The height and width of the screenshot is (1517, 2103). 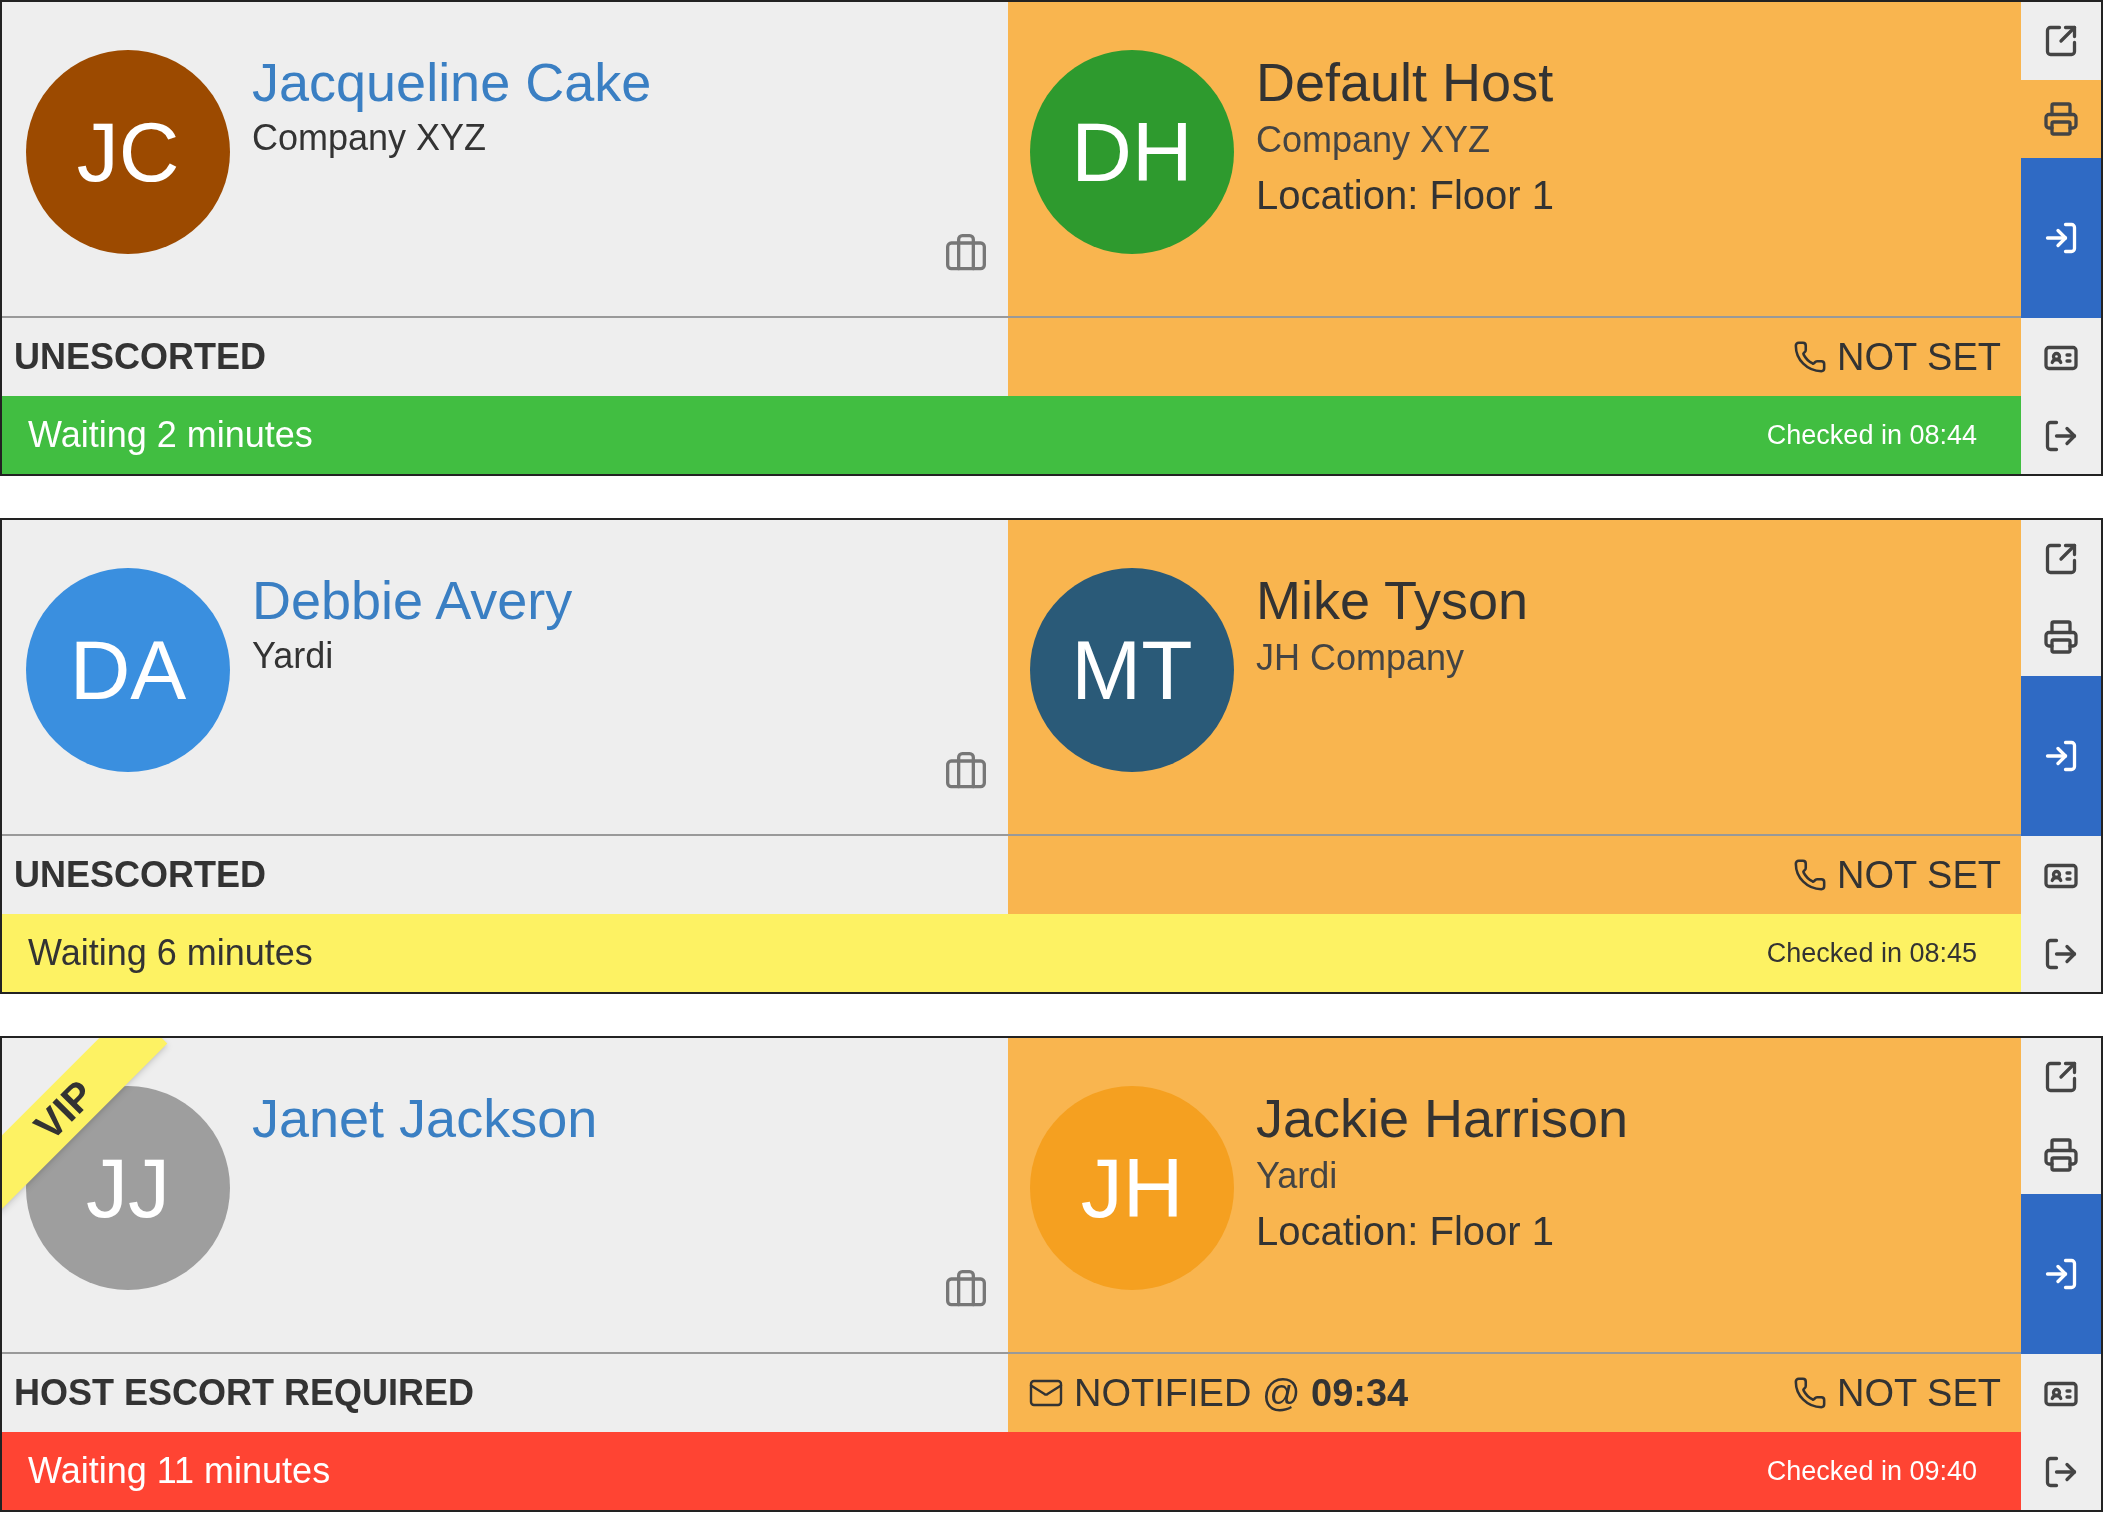 I want to click on host-name: Jackie Harrison, so click(x=1442, y=1118).